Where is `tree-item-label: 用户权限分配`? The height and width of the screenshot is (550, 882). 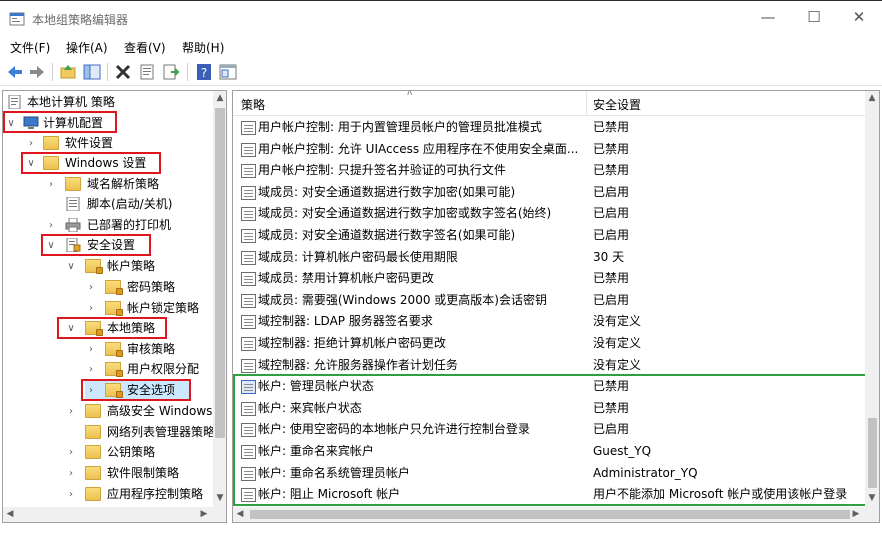
tree-item-label: 用户权限分配 is located at coordinates (163, 369).